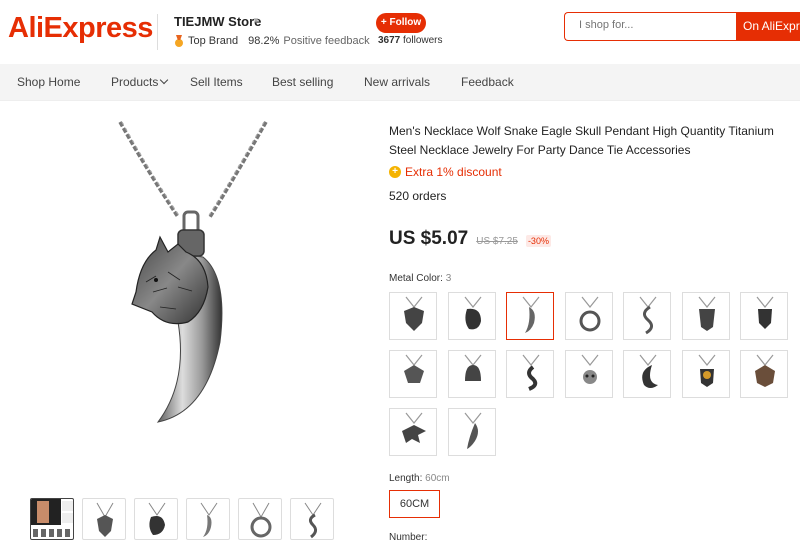  I want to click on chevron-down-icon, so click(164, 80).